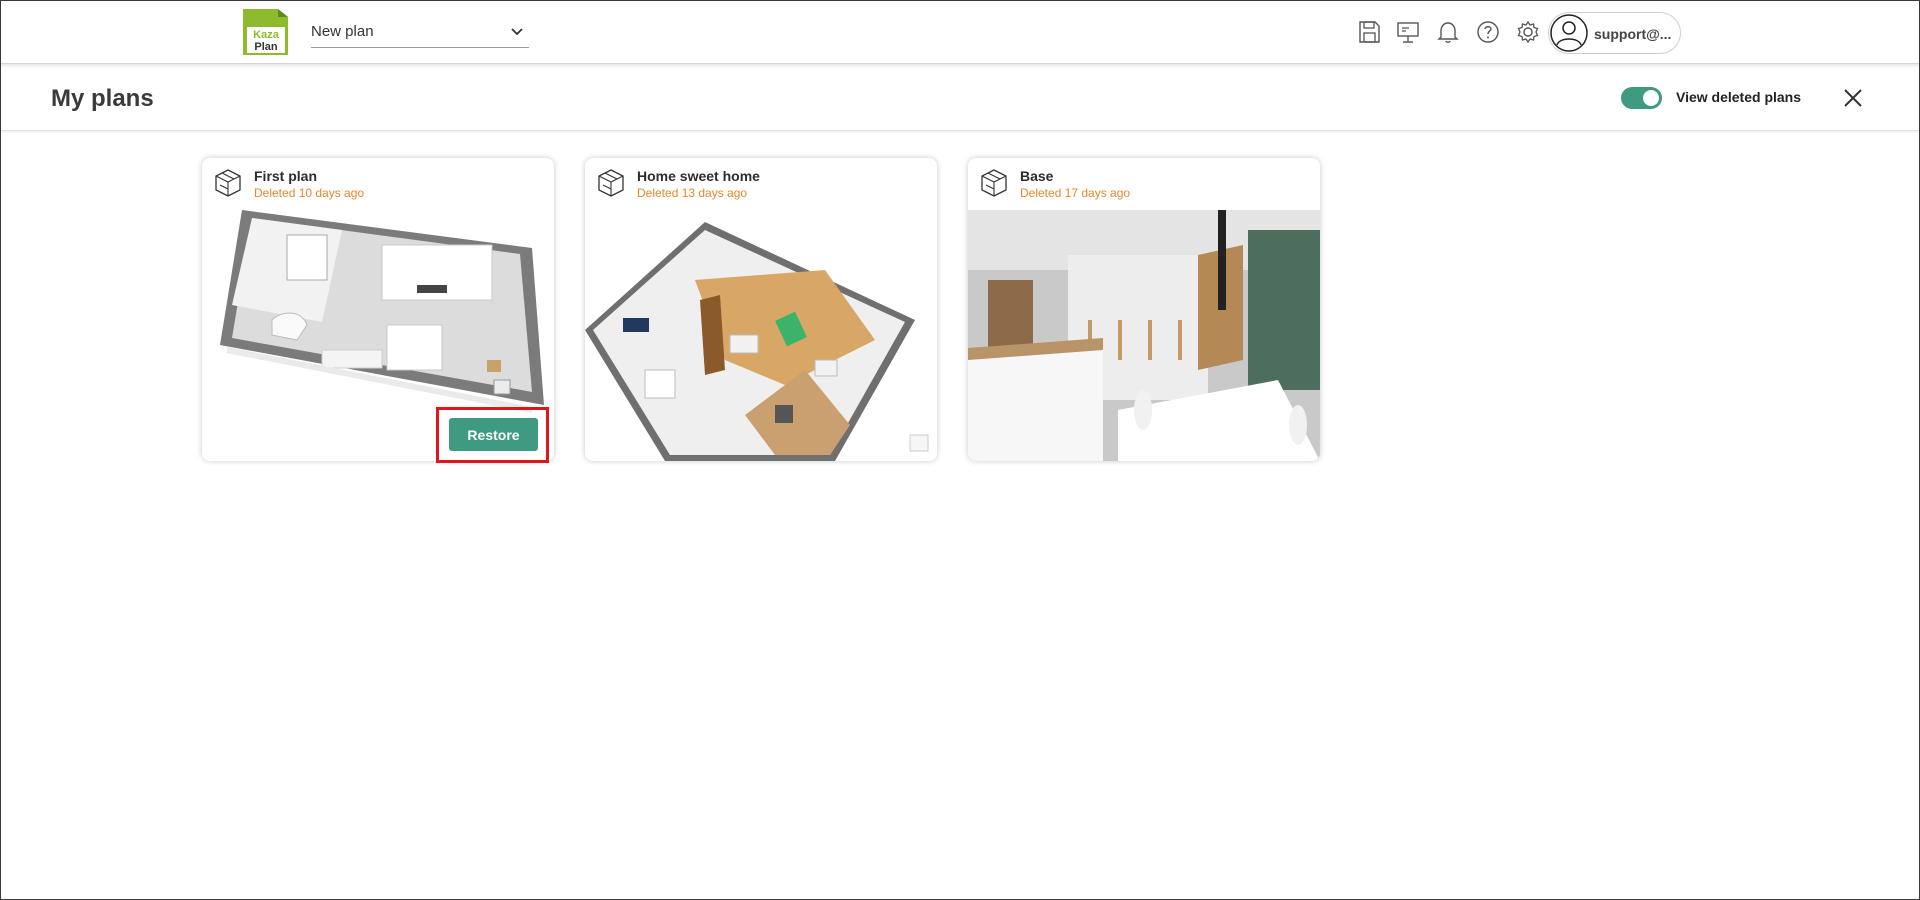 The width and height of the screenshot is (1920, 900). Describe the element at coordinates (1651, 98) in the screenshot. I see `toggle-knob` at that location.